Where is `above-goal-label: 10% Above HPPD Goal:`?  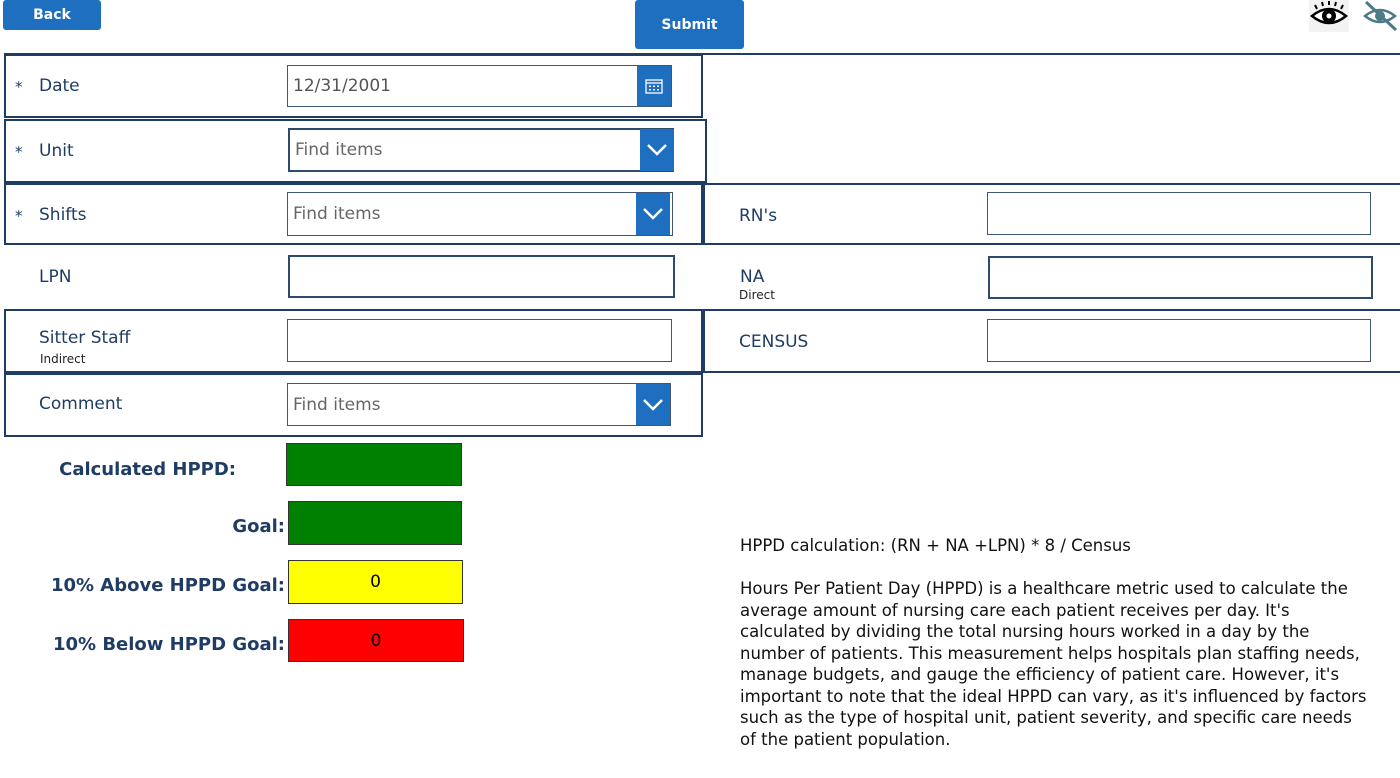
above-goal-label: 10% Above HPPD Goal: is located at coordinates (167, 585).